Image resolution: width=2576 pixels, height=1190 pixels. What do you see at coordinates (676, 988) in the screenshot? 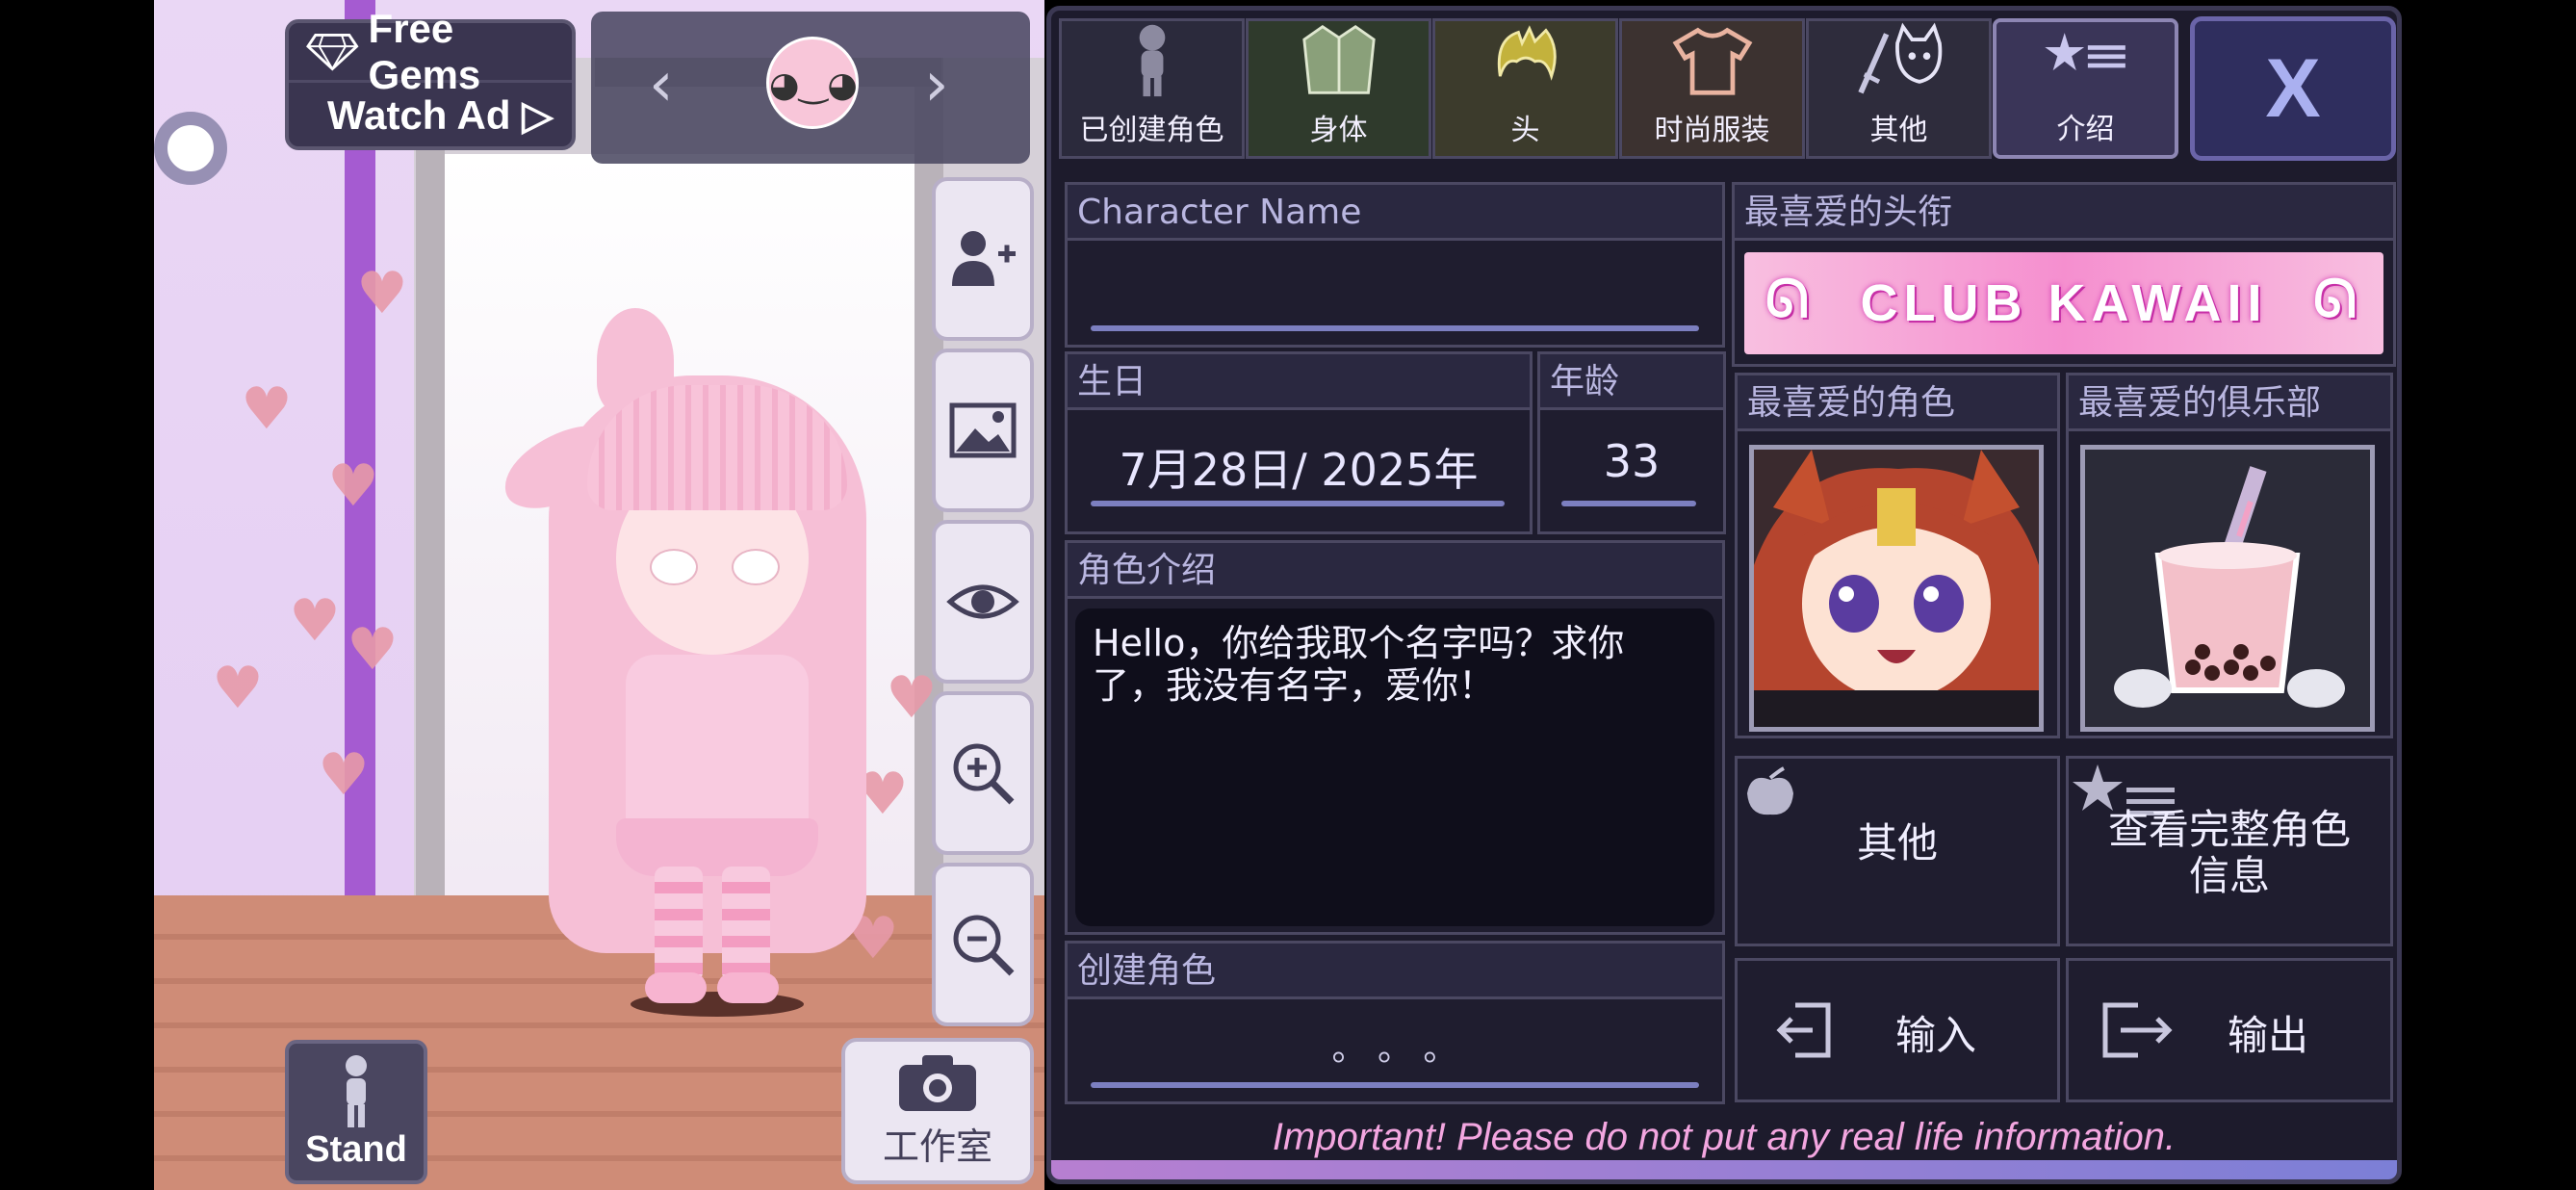
I see `character-shoe-left` at bounding box center [676, 988].